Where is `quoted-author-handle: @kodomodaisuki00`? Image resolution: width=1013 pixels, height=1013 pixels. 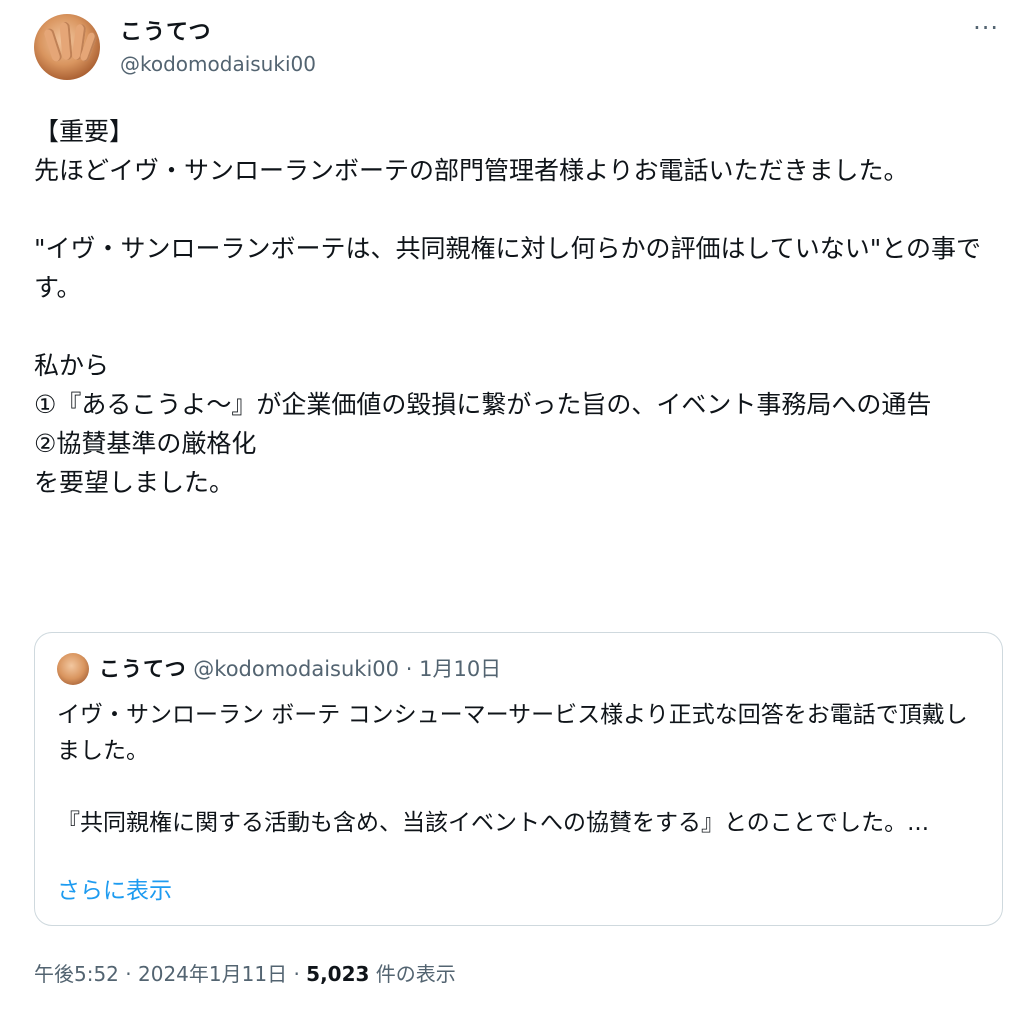
quoted-author-handle: @kodomodaisuki00 is located at coordinates (296, 669).